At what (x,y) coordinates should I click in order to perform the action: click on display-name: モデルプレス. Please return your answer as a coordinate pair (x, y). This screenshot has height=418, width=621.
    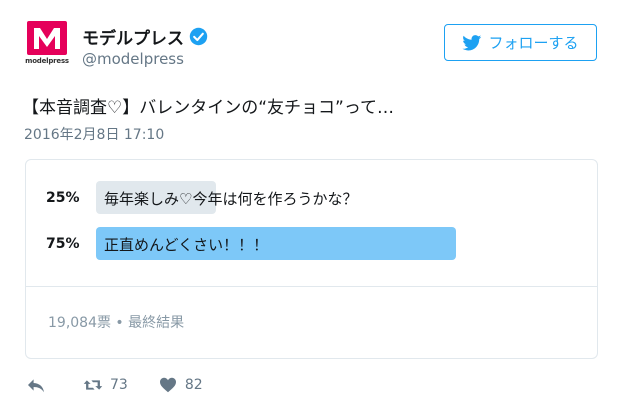
    Looking at the image, I should click on (133, 36).